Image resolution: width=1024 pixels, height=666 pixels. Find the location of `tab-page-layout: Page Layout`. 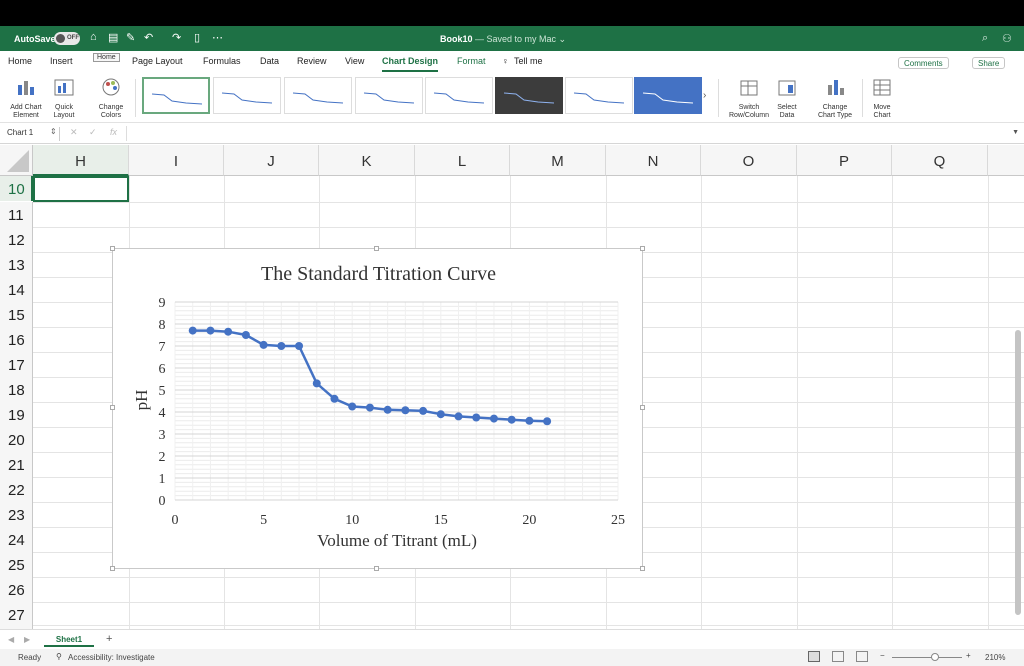

tab-page-layout: Page Layout is located at coordinates (157, 61).